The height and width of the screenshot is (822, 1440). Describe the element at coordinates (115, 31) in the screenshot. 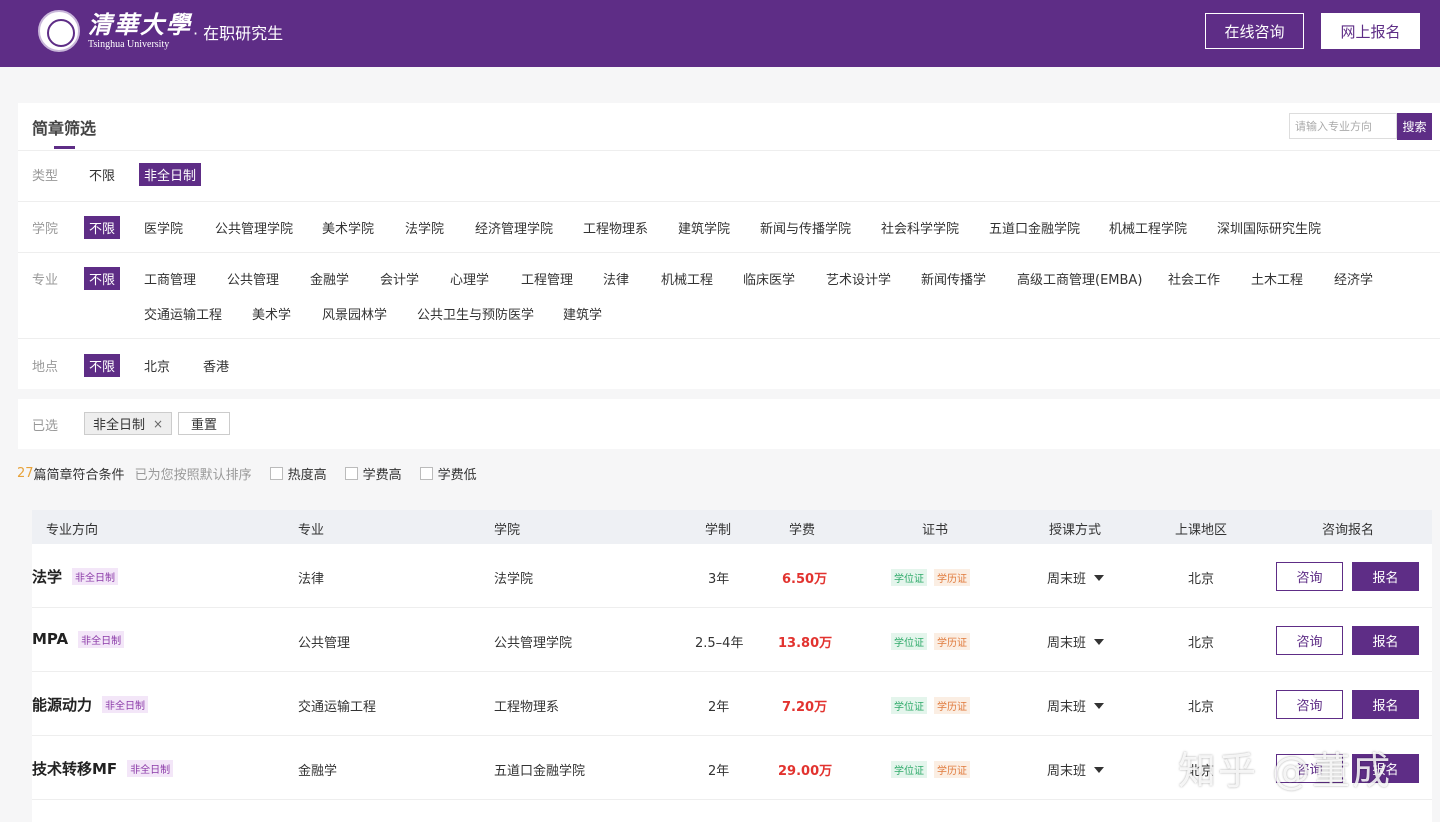

I see `university-logo: 清華大學 Tsinghua University` at that location.